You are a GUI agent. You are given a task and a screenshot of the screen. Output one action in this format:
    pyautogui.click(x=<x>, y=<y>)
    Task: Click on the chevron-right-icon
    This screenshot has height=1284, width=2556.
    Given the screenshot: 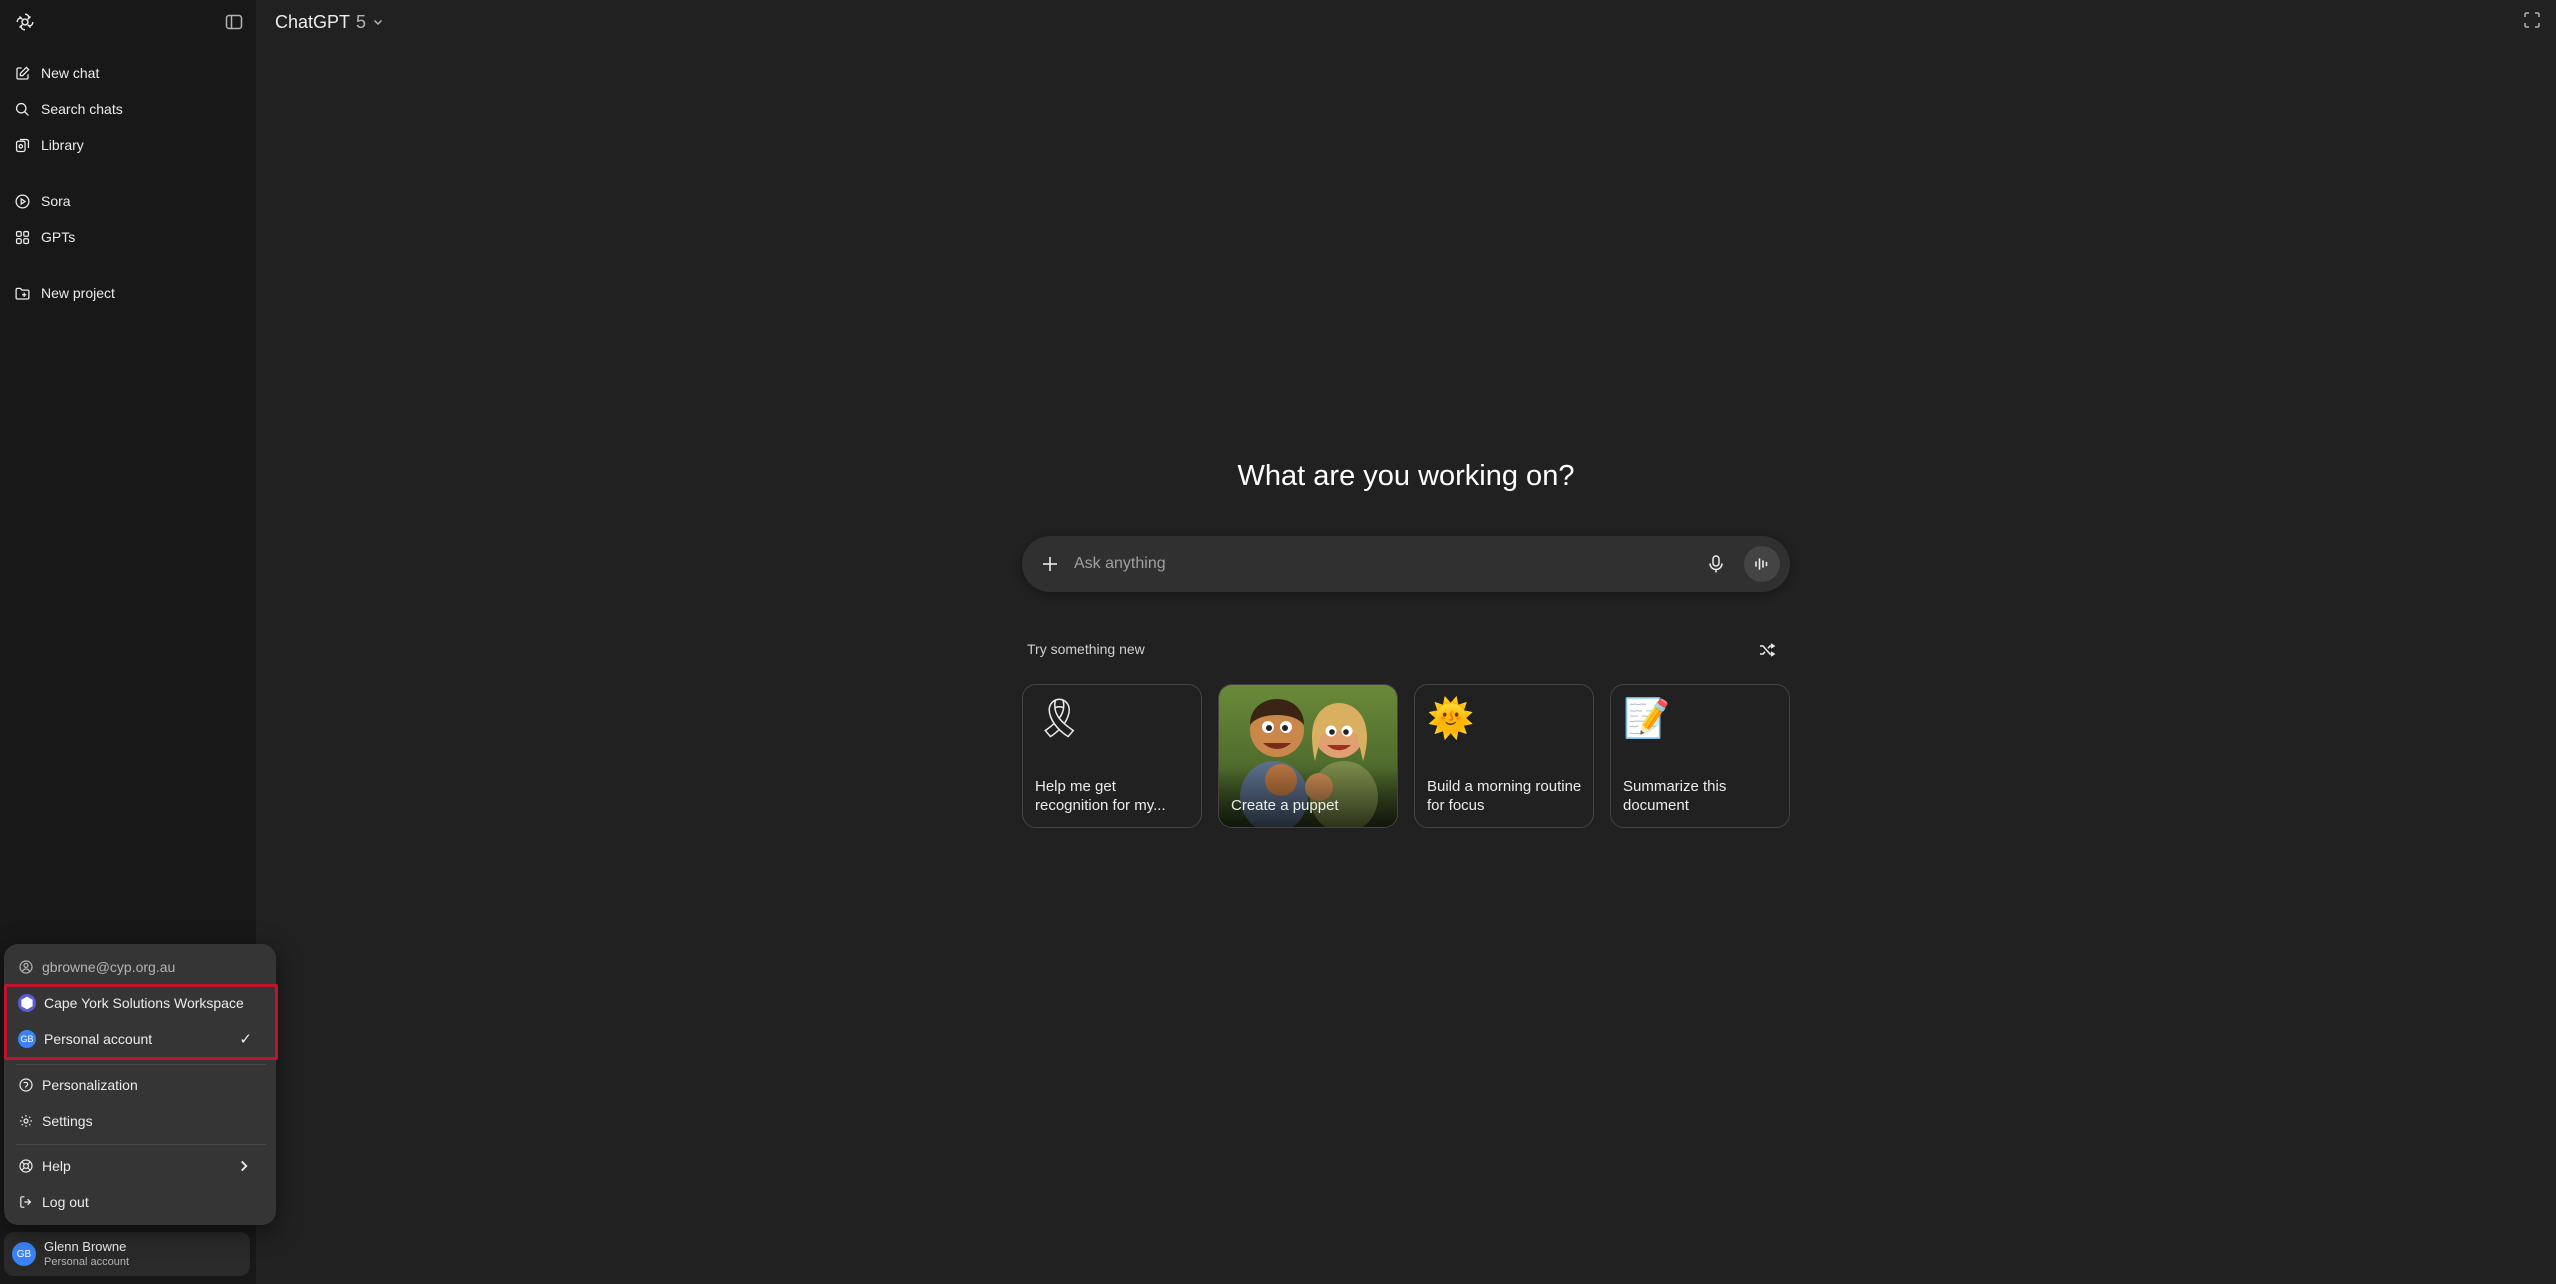 What is the action you would take?
    pyautogui.click(x=244, y=1166)
    